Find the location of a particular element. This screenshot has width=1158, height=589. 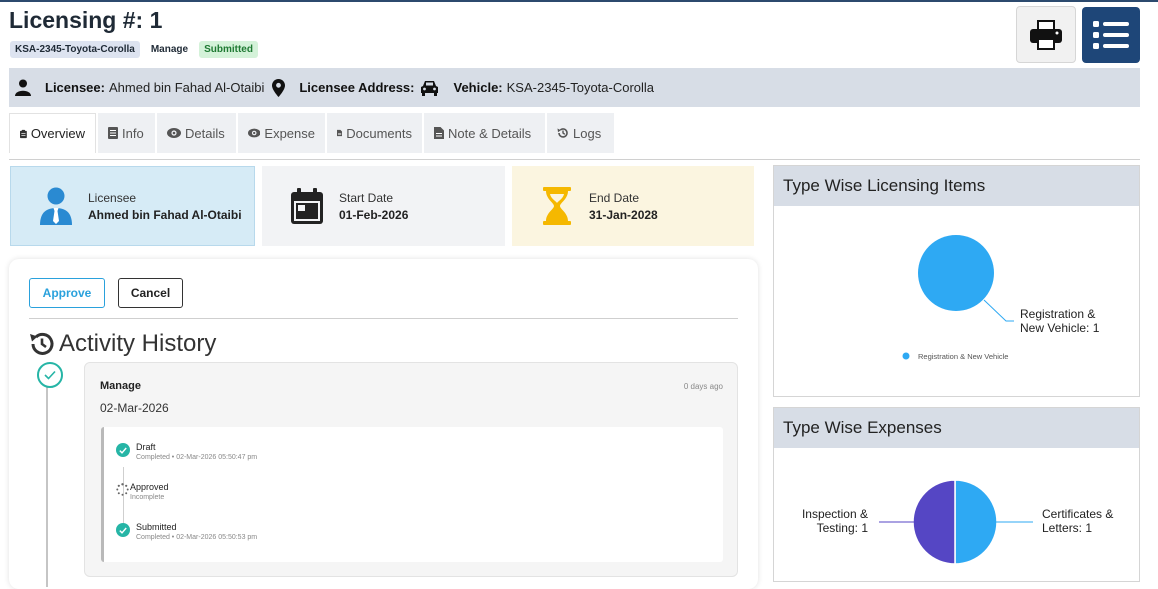

approve-button: Approve is located at coordinates (67, 293).